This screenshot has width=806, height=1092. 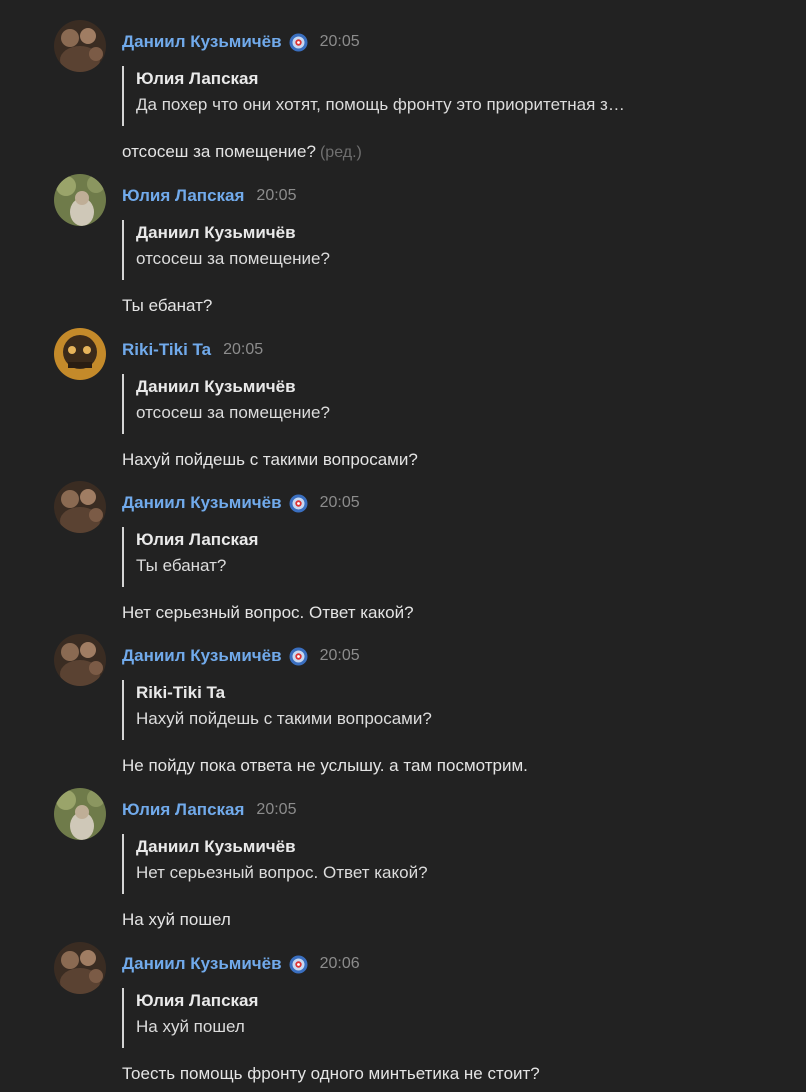 What do you see at coordinates (167, 305) in the screenshot?
I see `message-text: Ты ебанат?` at bounding box center [167, 305].